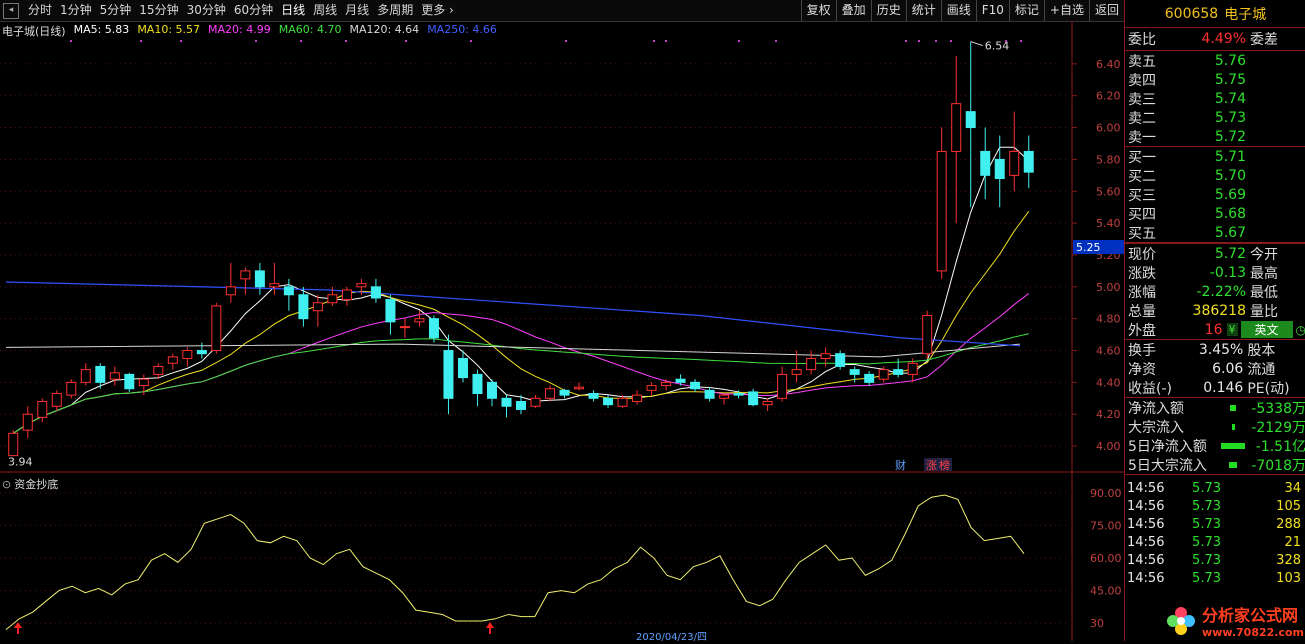  What do you see at coordinates (1142, 330) in the screenshot?
I see `stat-label: 外盘` at bounding box center [1142, 330].